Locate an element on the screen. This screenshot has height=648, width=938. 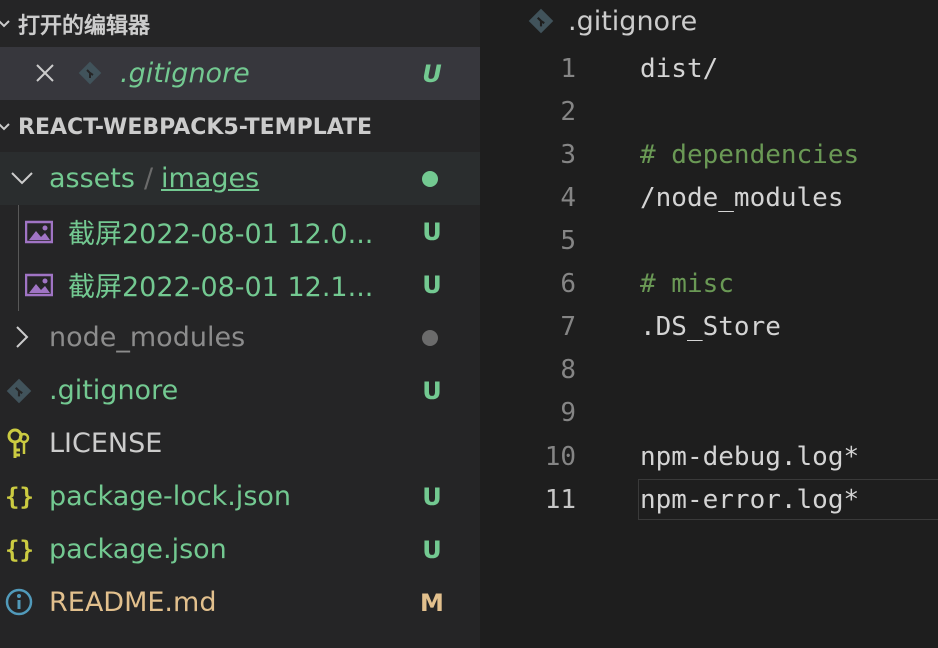
file-item: {} package-lock.json U is located at coordinates (240, 496).